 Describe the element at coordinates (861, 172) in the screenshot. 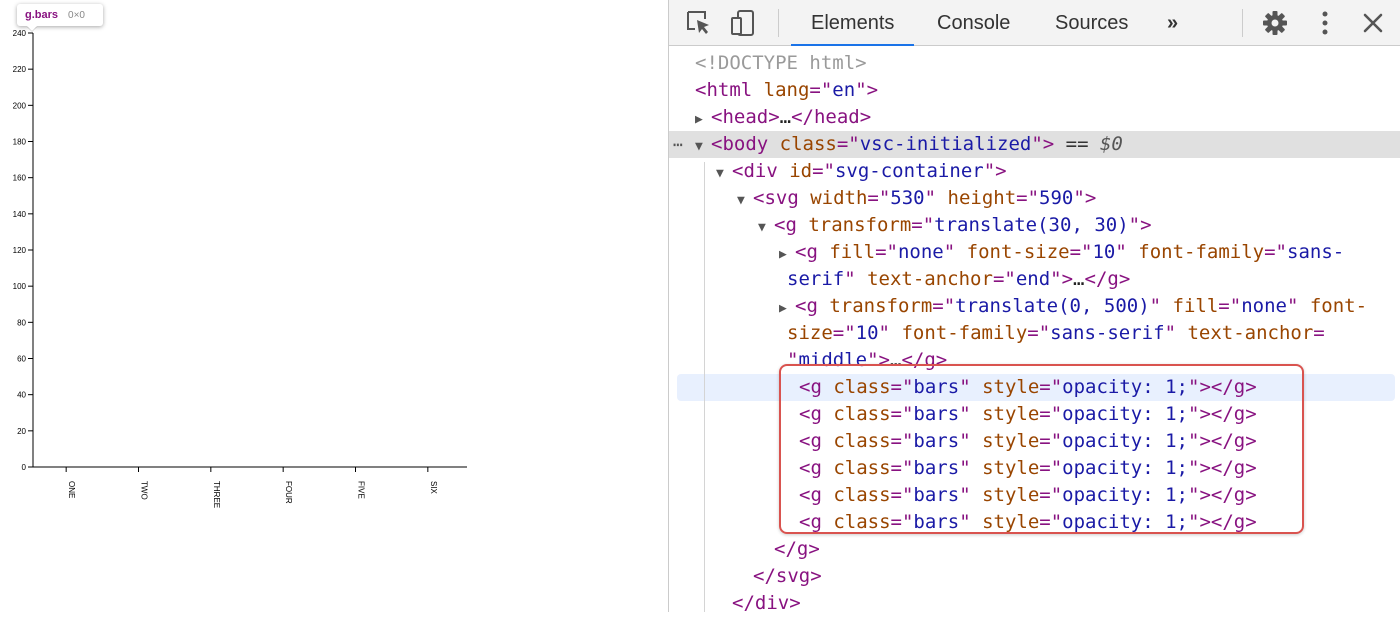

I see `dom-tree-row-content: ▼ <div id="svg-container">` at that location.